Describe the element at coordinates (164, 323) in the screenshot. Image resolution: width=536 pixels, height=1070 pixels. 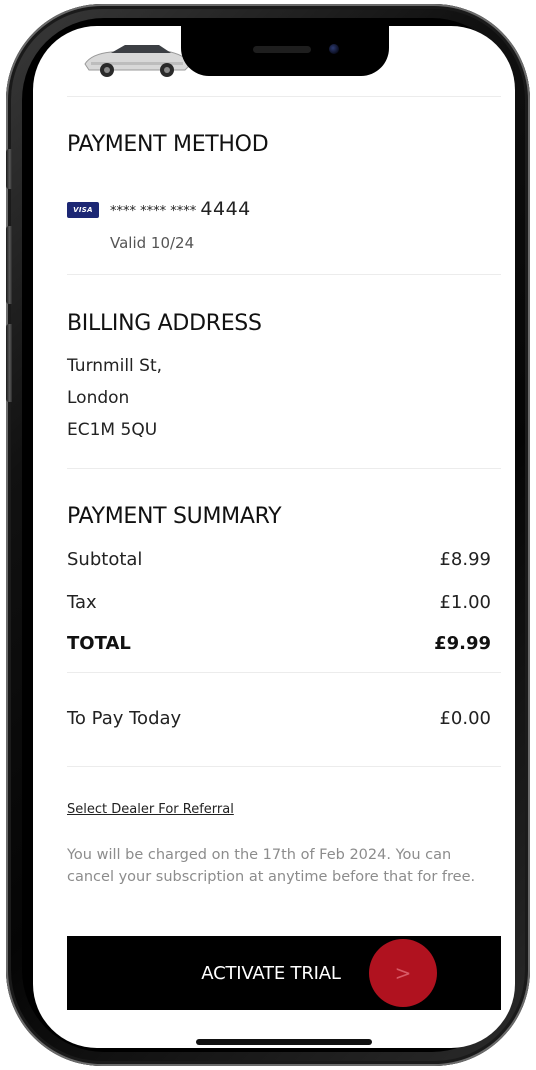
I see `billing-address-title: BILLING ADDRESS` at that location.